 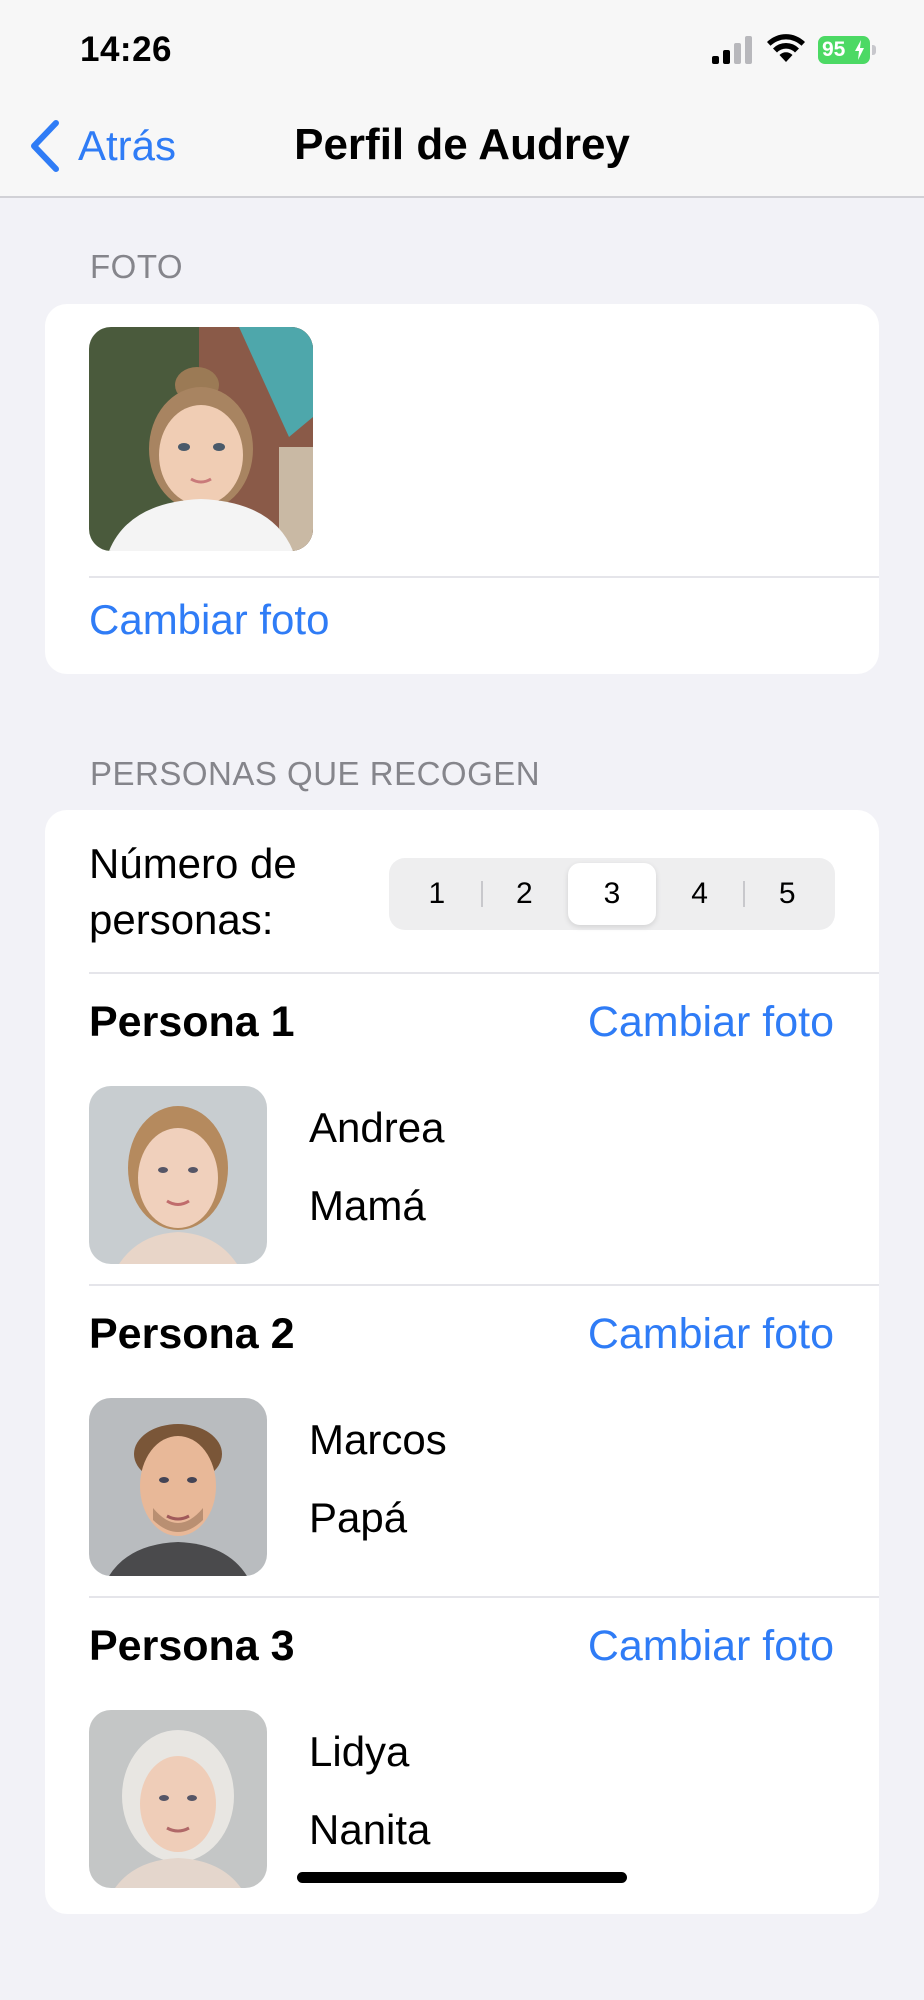 I want to click on person-title: Persona 1, so click(x=192, y=1022).